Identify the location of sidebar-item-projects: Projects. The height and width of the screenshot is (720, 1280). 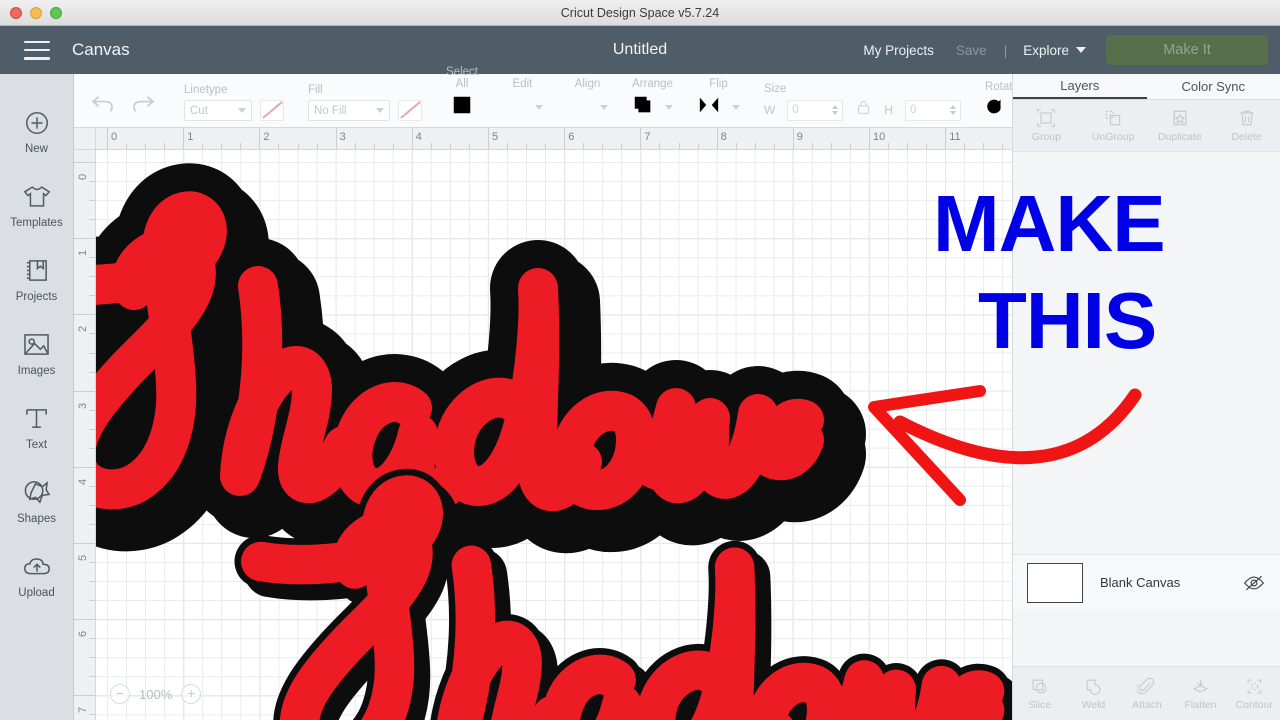
(37, 279).